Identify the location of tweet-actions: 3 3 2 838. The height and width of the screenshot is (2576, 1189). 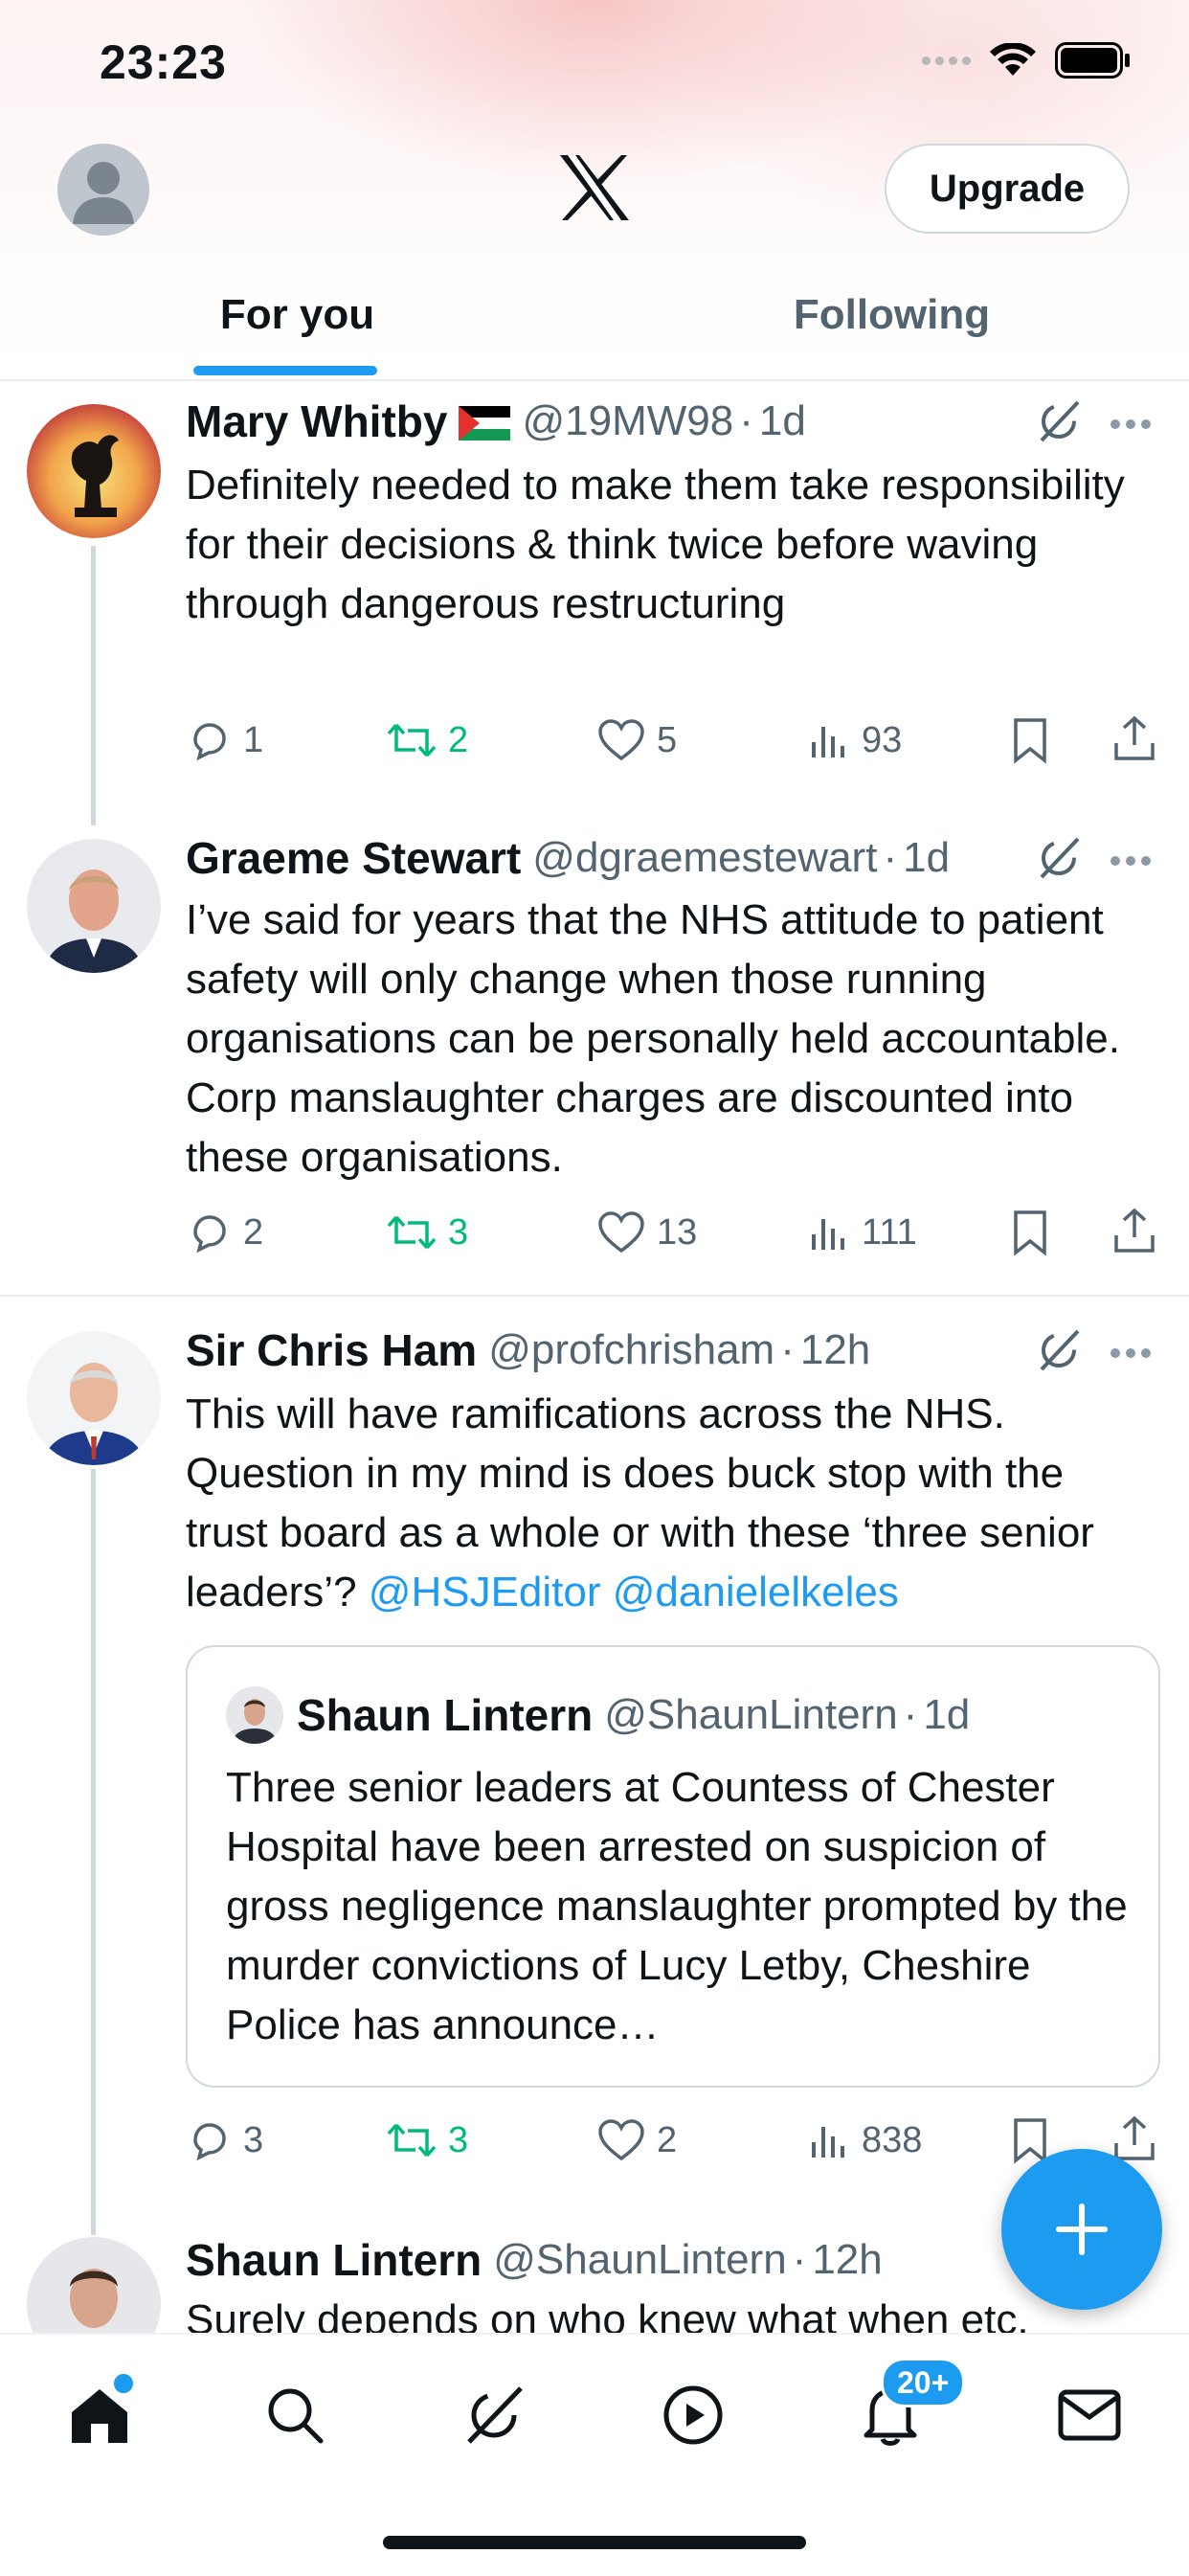
(679, 2140).